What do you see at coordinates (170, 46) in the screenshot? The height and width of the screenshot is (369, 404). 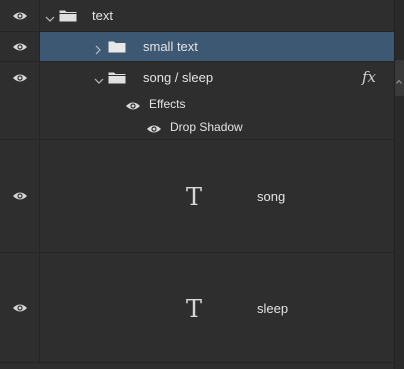 I see `layer-name: small text` at bounding box center [170, 46].